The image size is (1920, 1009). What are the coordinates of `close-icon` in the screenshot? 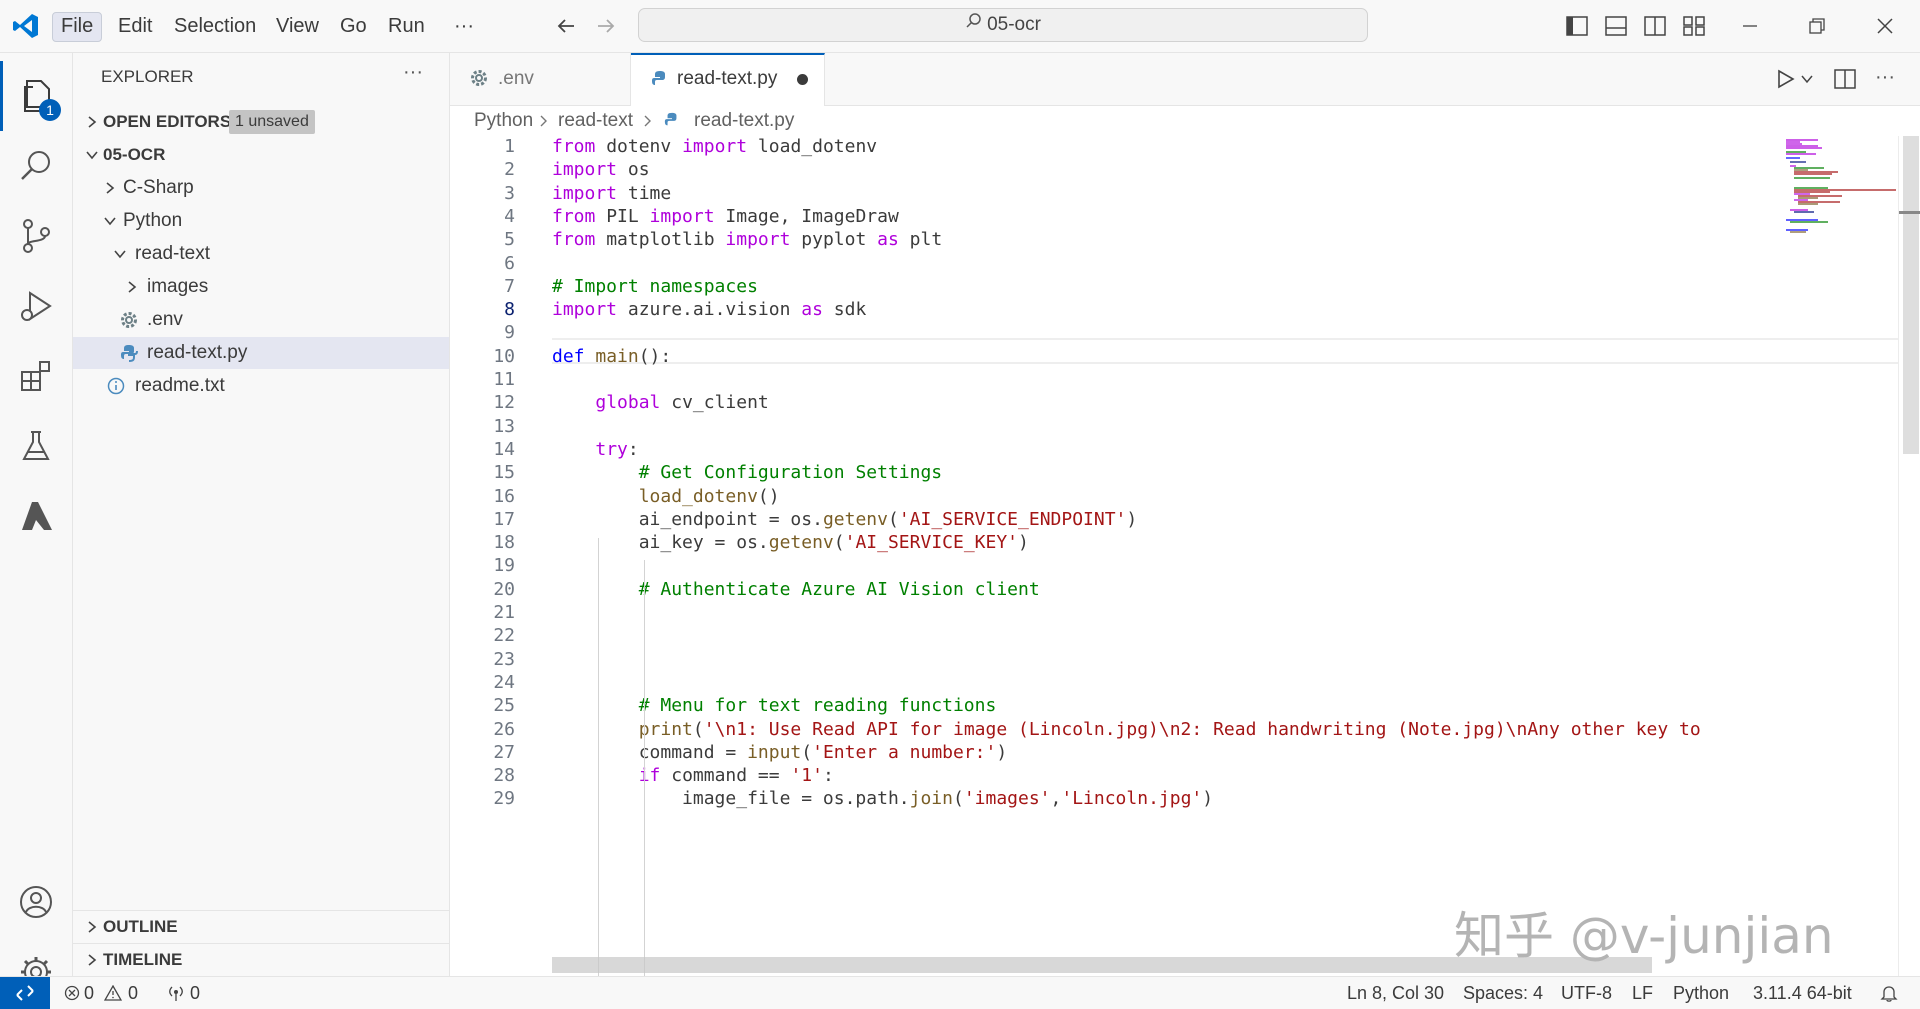 It's located at (1885, 26).